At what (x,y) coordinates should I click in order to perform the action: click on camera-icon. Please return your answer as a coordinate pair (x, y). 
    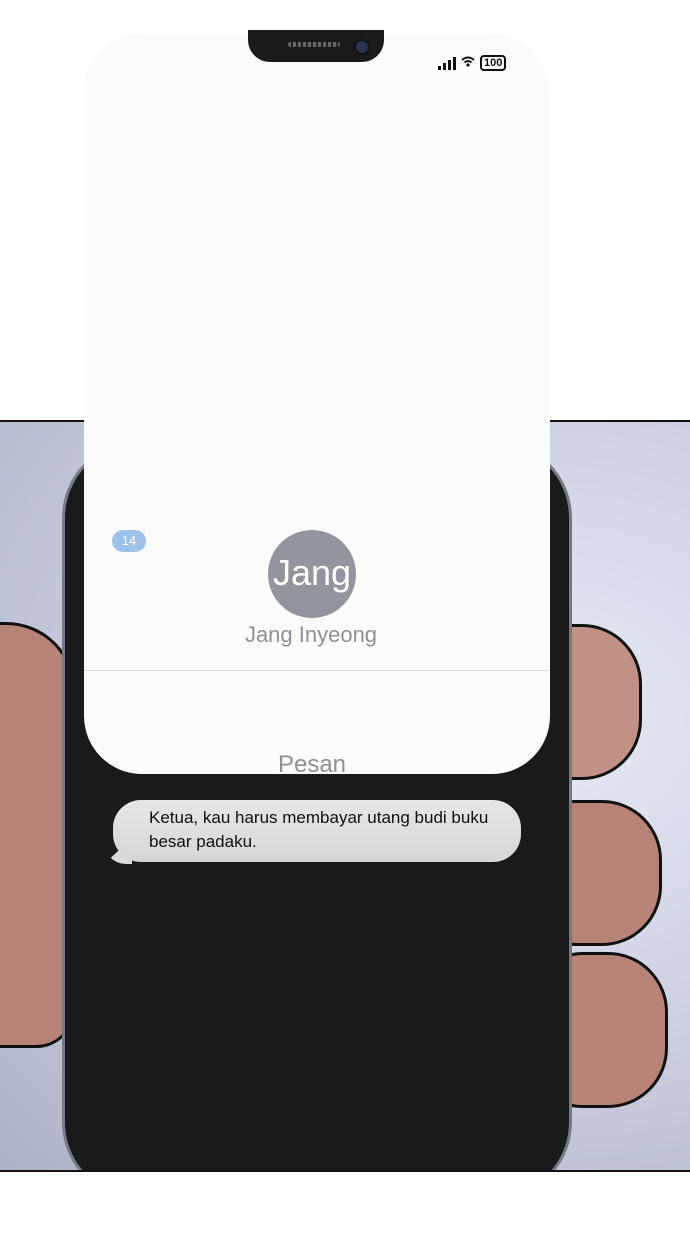
    Looking at the image, I should click on (362, 47).